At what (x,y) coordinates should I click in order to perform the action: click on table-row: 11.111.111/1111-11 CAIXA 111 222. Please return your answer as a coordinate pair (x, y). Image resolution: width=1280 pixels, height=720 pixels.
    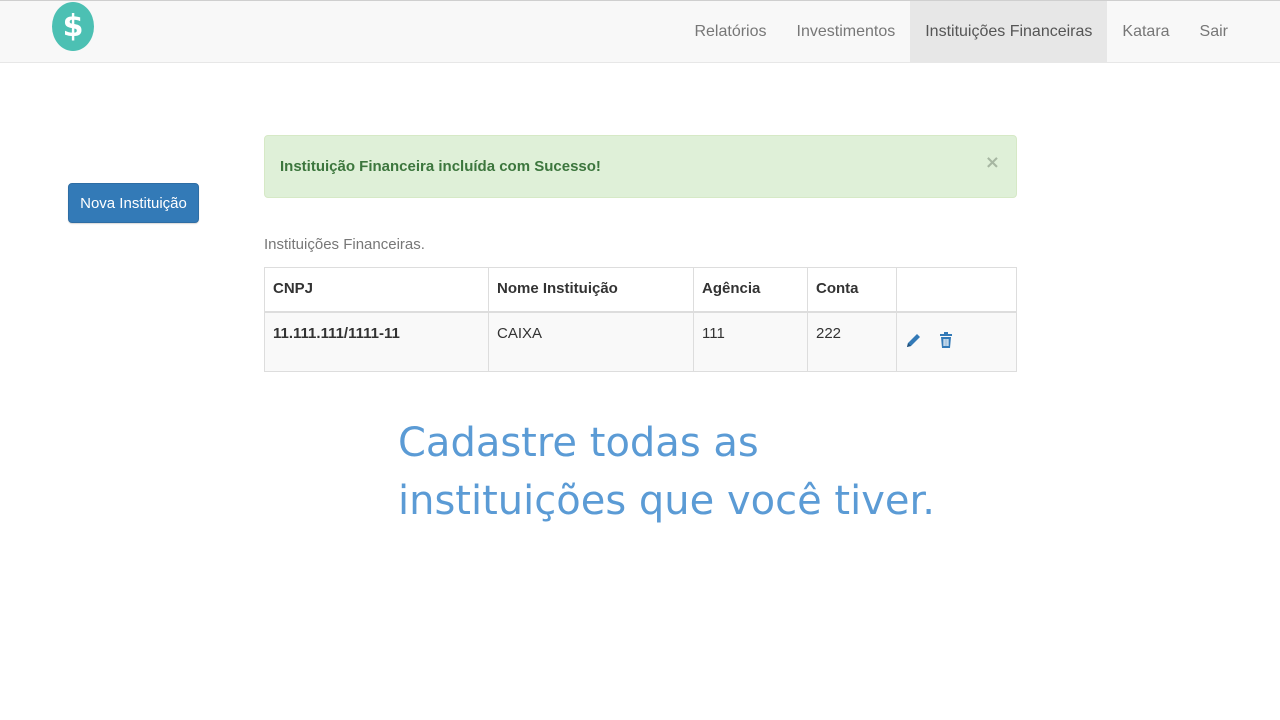
    Looking at the image, I should click on (640, 341).